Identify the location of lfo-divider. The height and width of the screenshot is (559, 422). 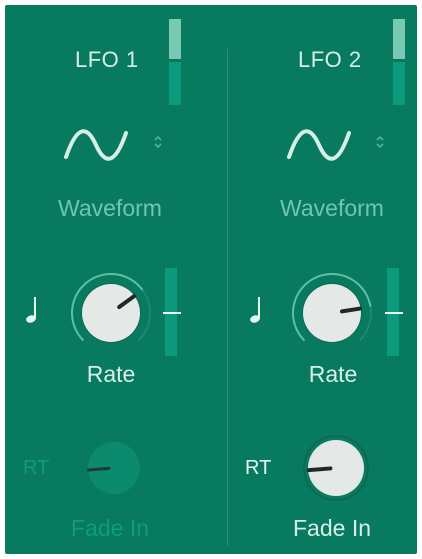
(227, 297).